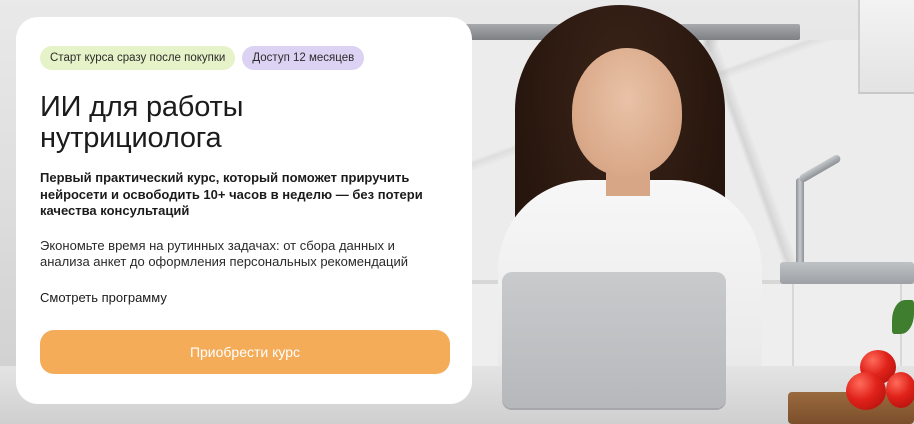  What do you see at coordinates (800, 222) in the screenshot?
I see `faucet` at bounding box center [800, 222].